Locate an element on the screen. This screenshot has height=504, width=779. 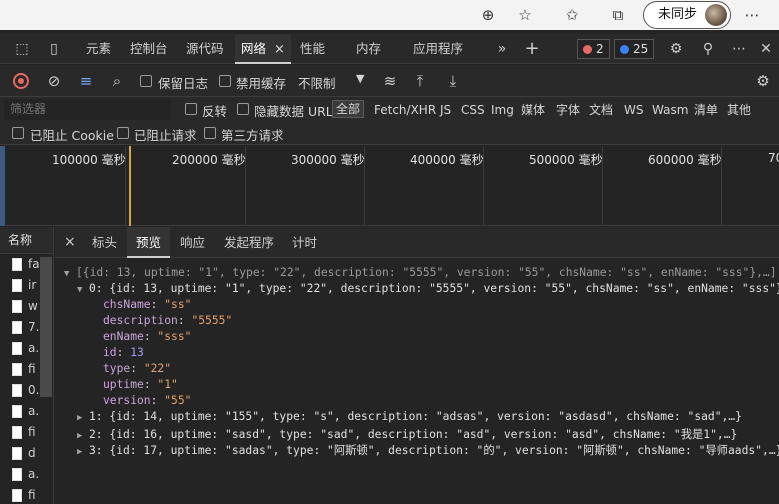
errors-badge: 2 is located at coordinates (593, 49).